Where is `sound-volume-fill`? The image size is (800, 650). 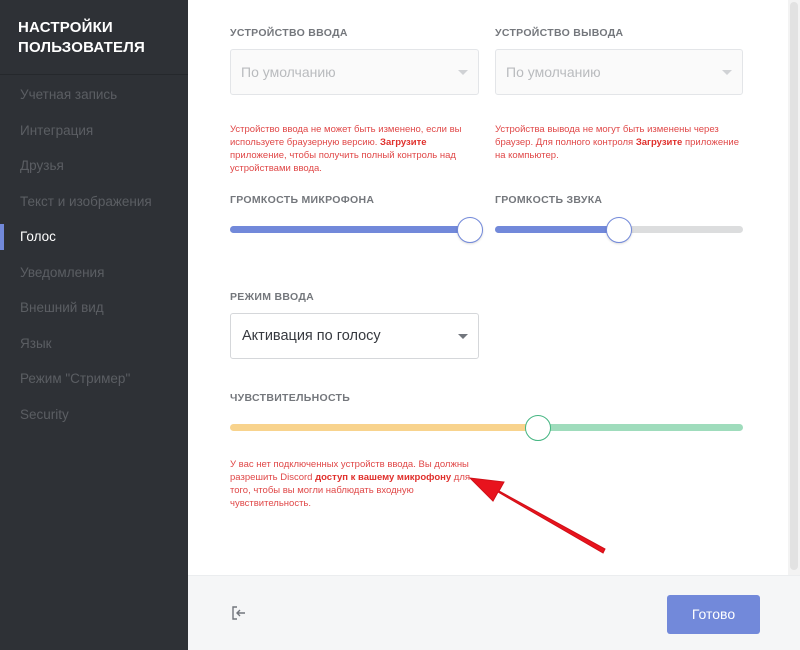 sound-volume-fill is located at coordinates (557, 229).